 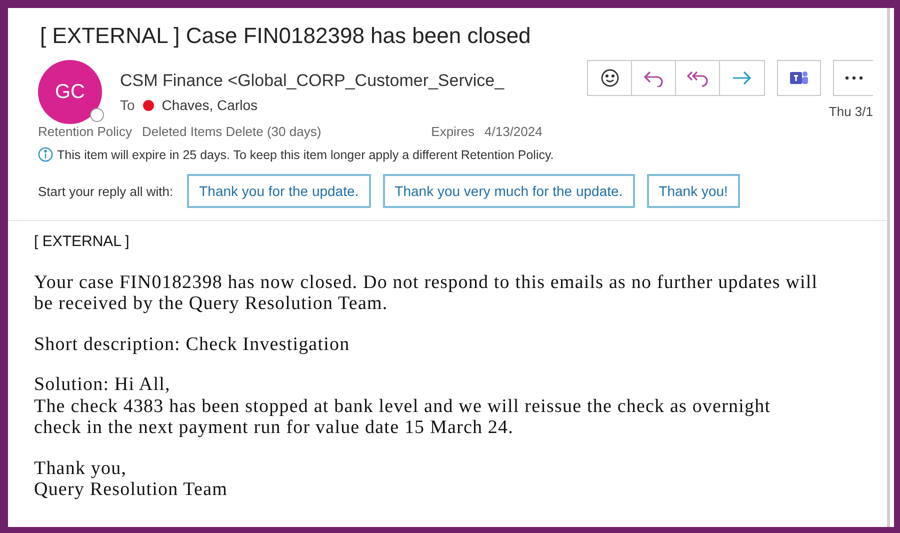 I want to click on body-paragraph: Short description: Check Investigation, so click(x=192, y=345).